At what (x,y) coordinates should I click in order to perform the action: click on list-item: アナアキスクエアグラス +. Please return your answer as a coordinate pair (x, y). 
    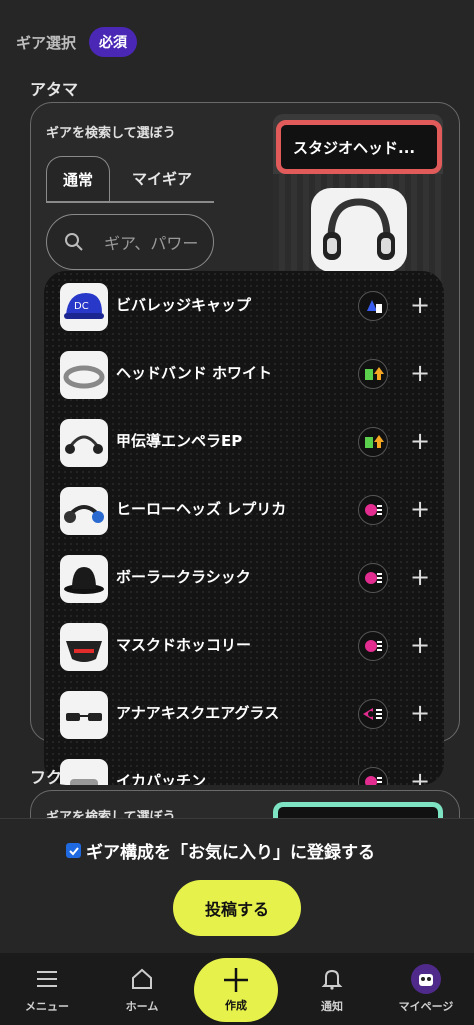
    Looking at the image, I should click on (244, 713).